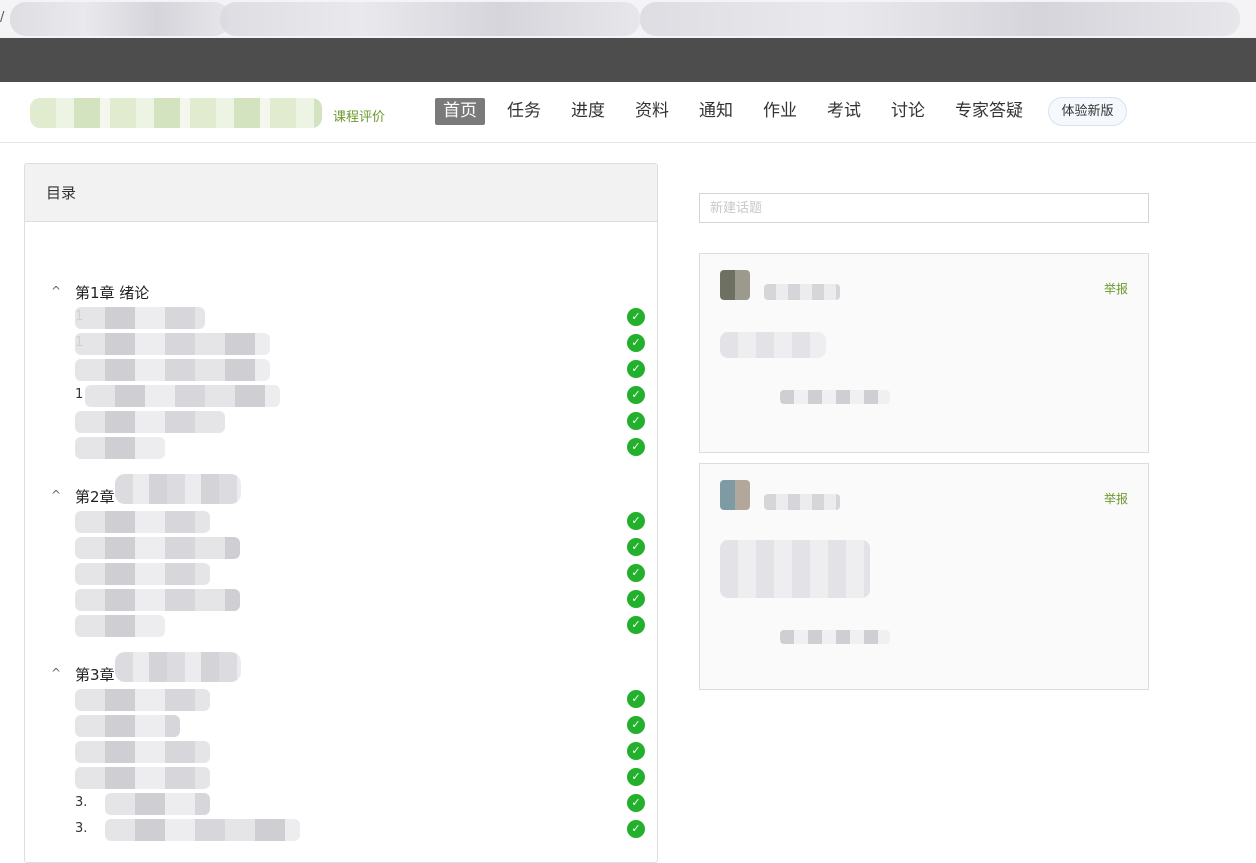 This screenshot has width=1256, height=863. I want to click on nav-tabs: 首页 任务 进度 资料 通知 作业 考试 讨论 专家答疑, so click(740, 111).